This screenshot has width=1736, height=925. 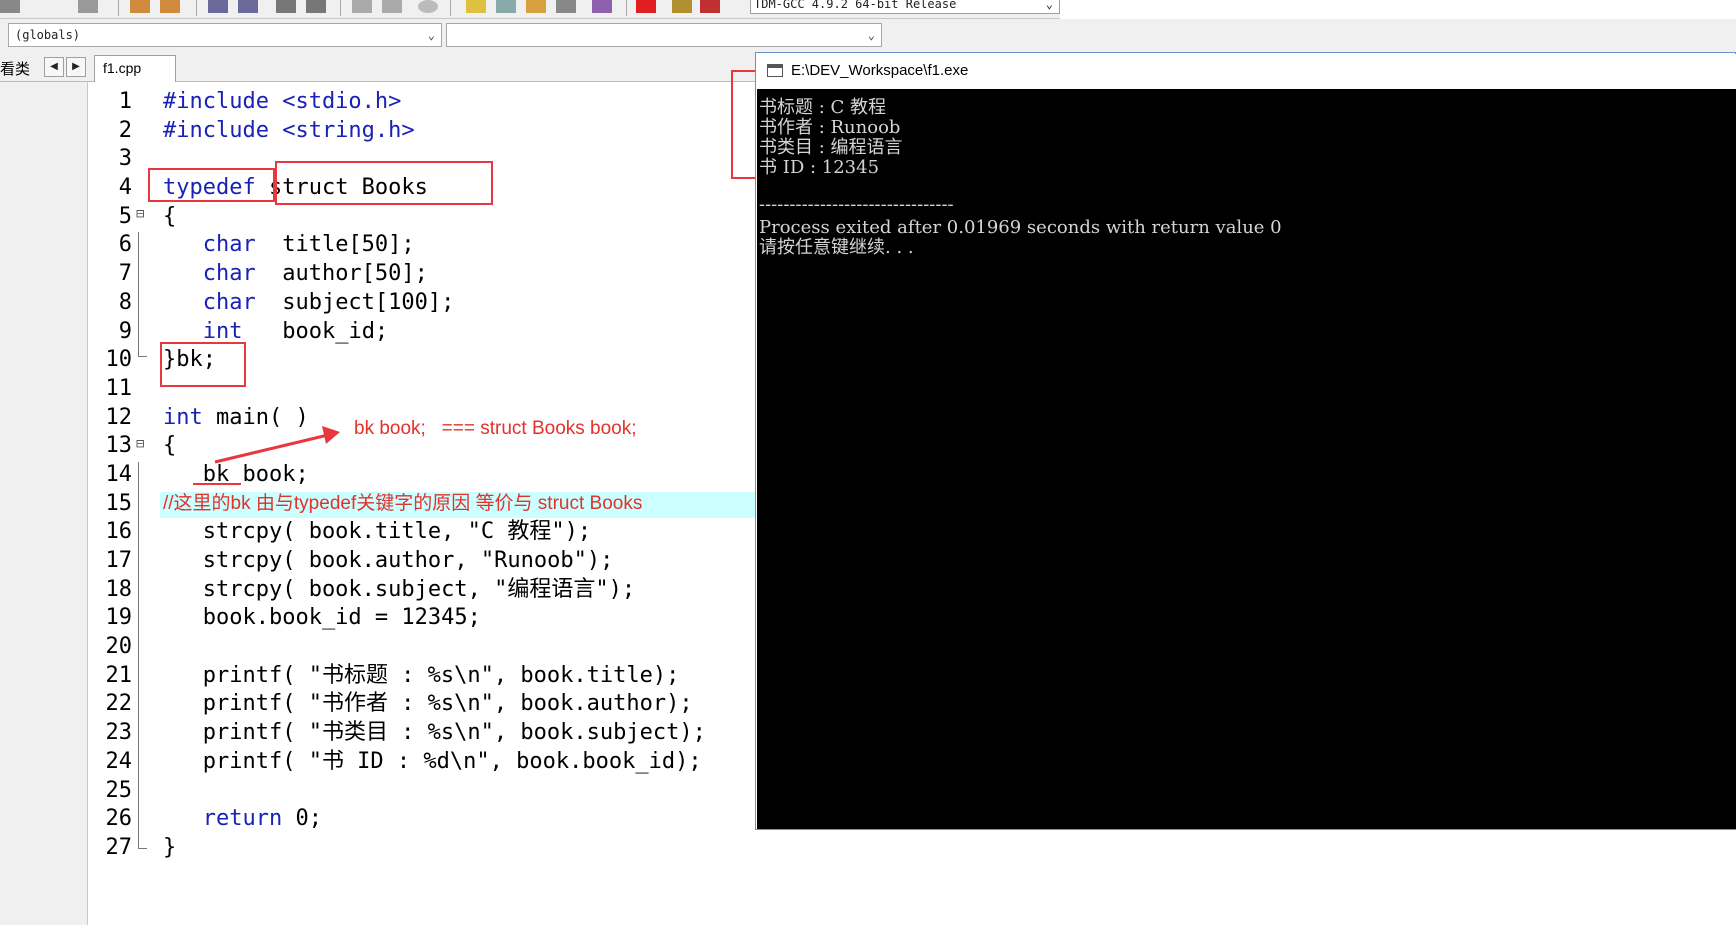 I want to click on replace-icon, so click(x=248, y=6).